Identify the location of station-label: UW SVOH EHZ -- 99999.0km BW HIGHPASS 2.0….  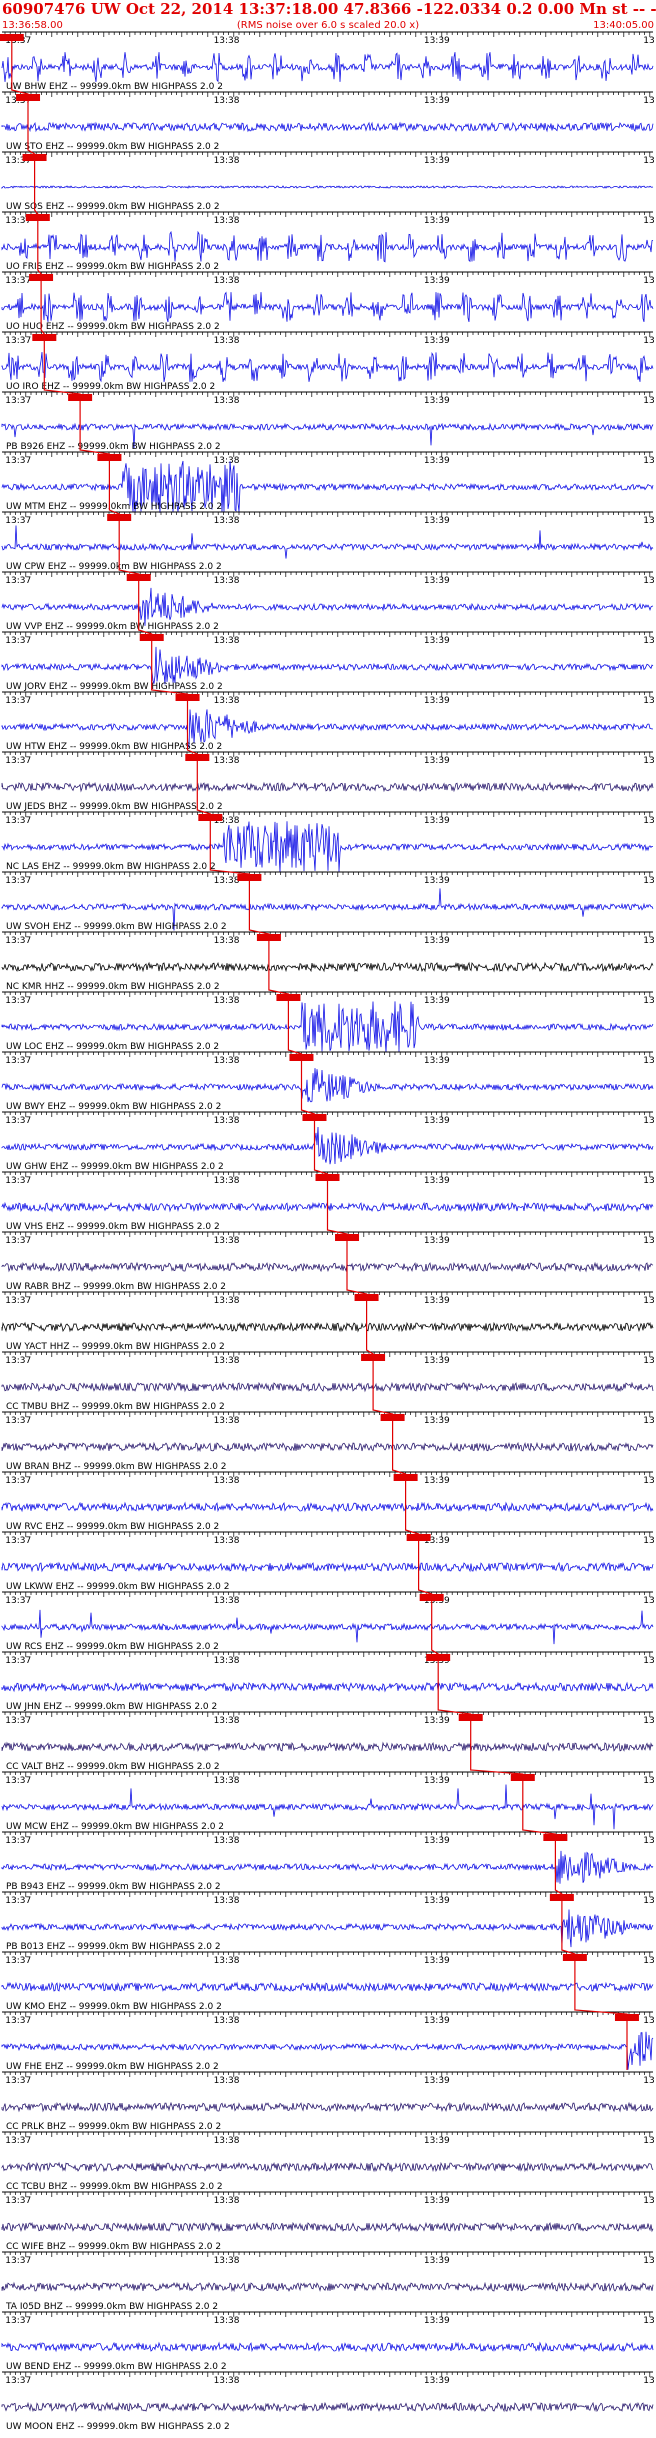
(116, 927).